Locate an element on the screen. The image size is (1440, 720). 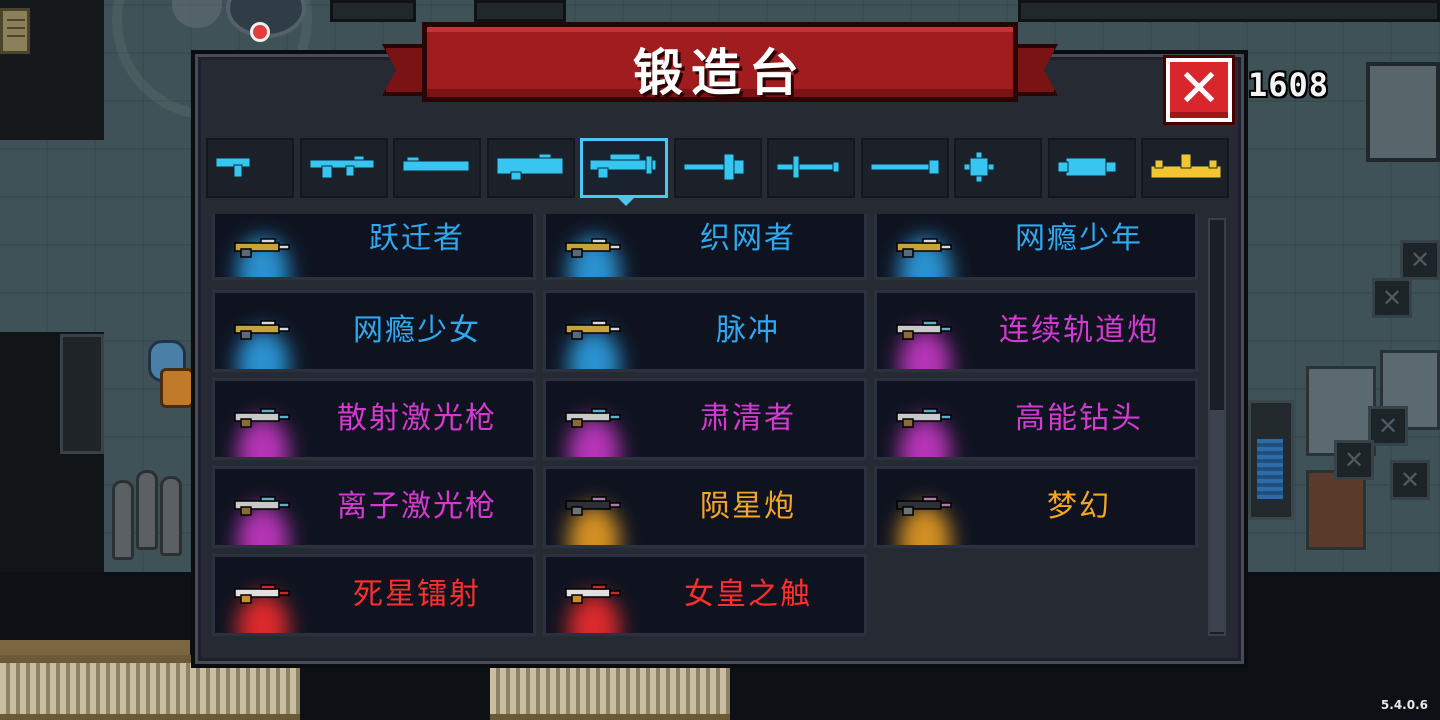
spear-icon is located at coordinates (905, 167).